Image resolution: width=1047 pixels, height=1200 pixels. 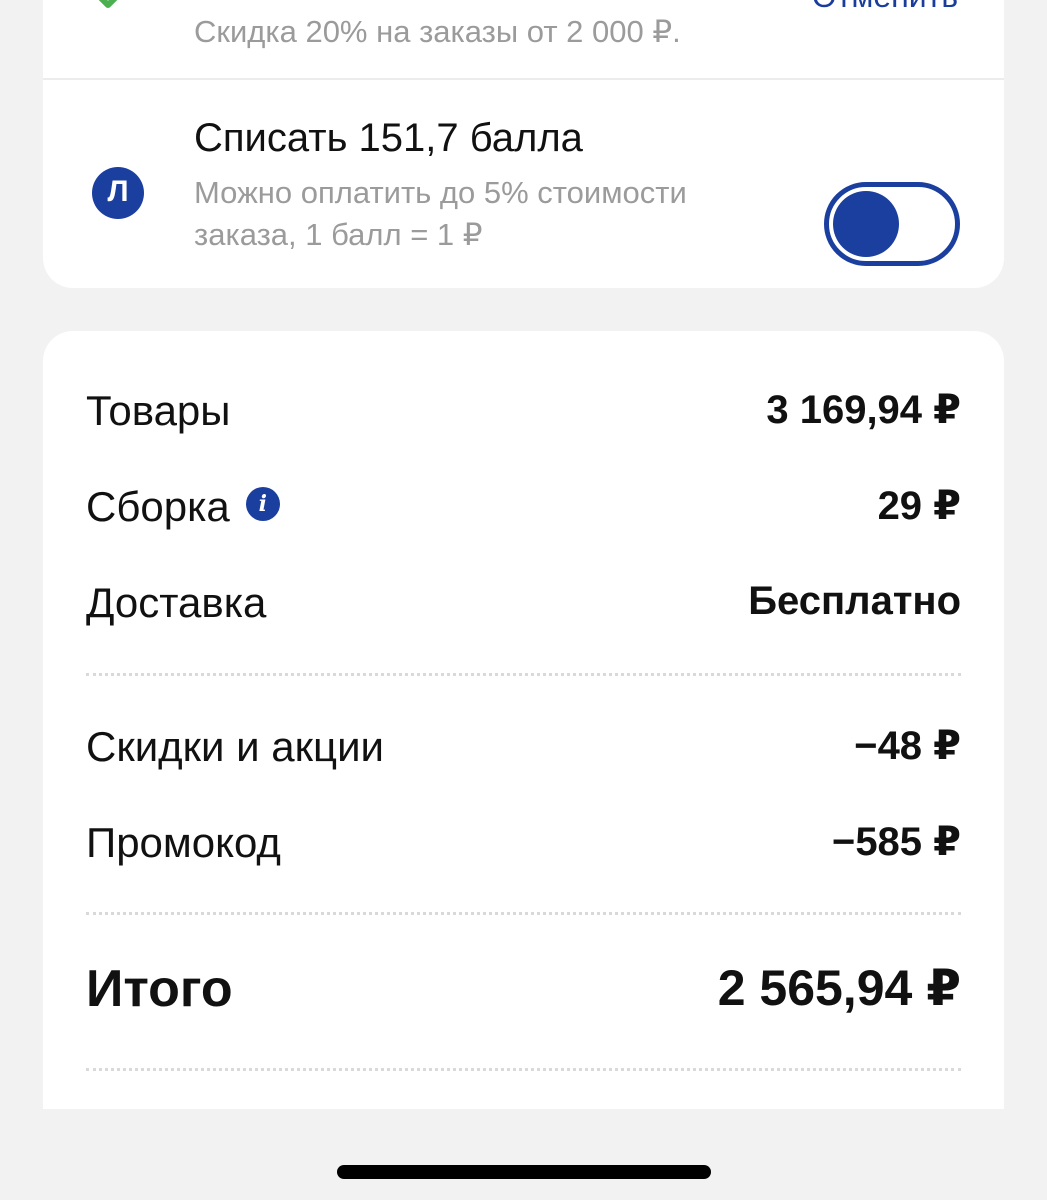 What do you see at coordinates (854, 601) in the screenshot?
I see `delivery-value: Бесплатно` at bounding box center [854, 601].